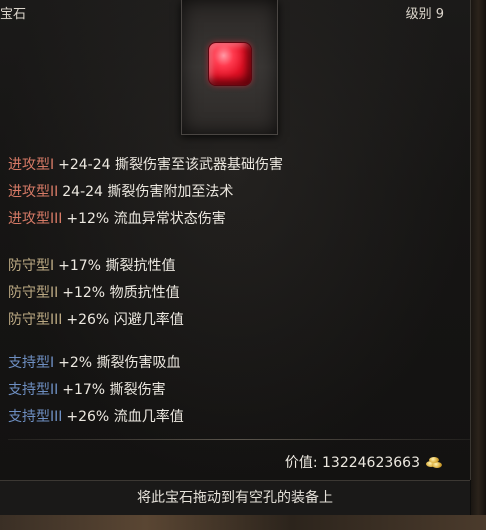  Describe the element at coordinates (478, 265) in the screenshot. I see `background-frame-edge` at that location.